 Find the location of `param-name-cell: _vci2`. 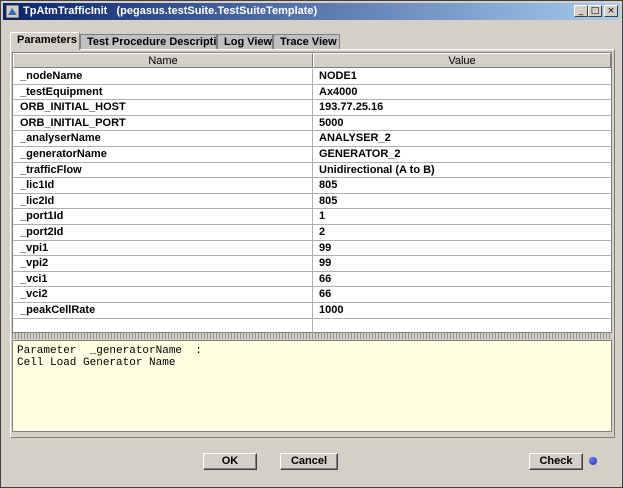

param-name-cell: _vci2 is located at coordinates (34, 294).